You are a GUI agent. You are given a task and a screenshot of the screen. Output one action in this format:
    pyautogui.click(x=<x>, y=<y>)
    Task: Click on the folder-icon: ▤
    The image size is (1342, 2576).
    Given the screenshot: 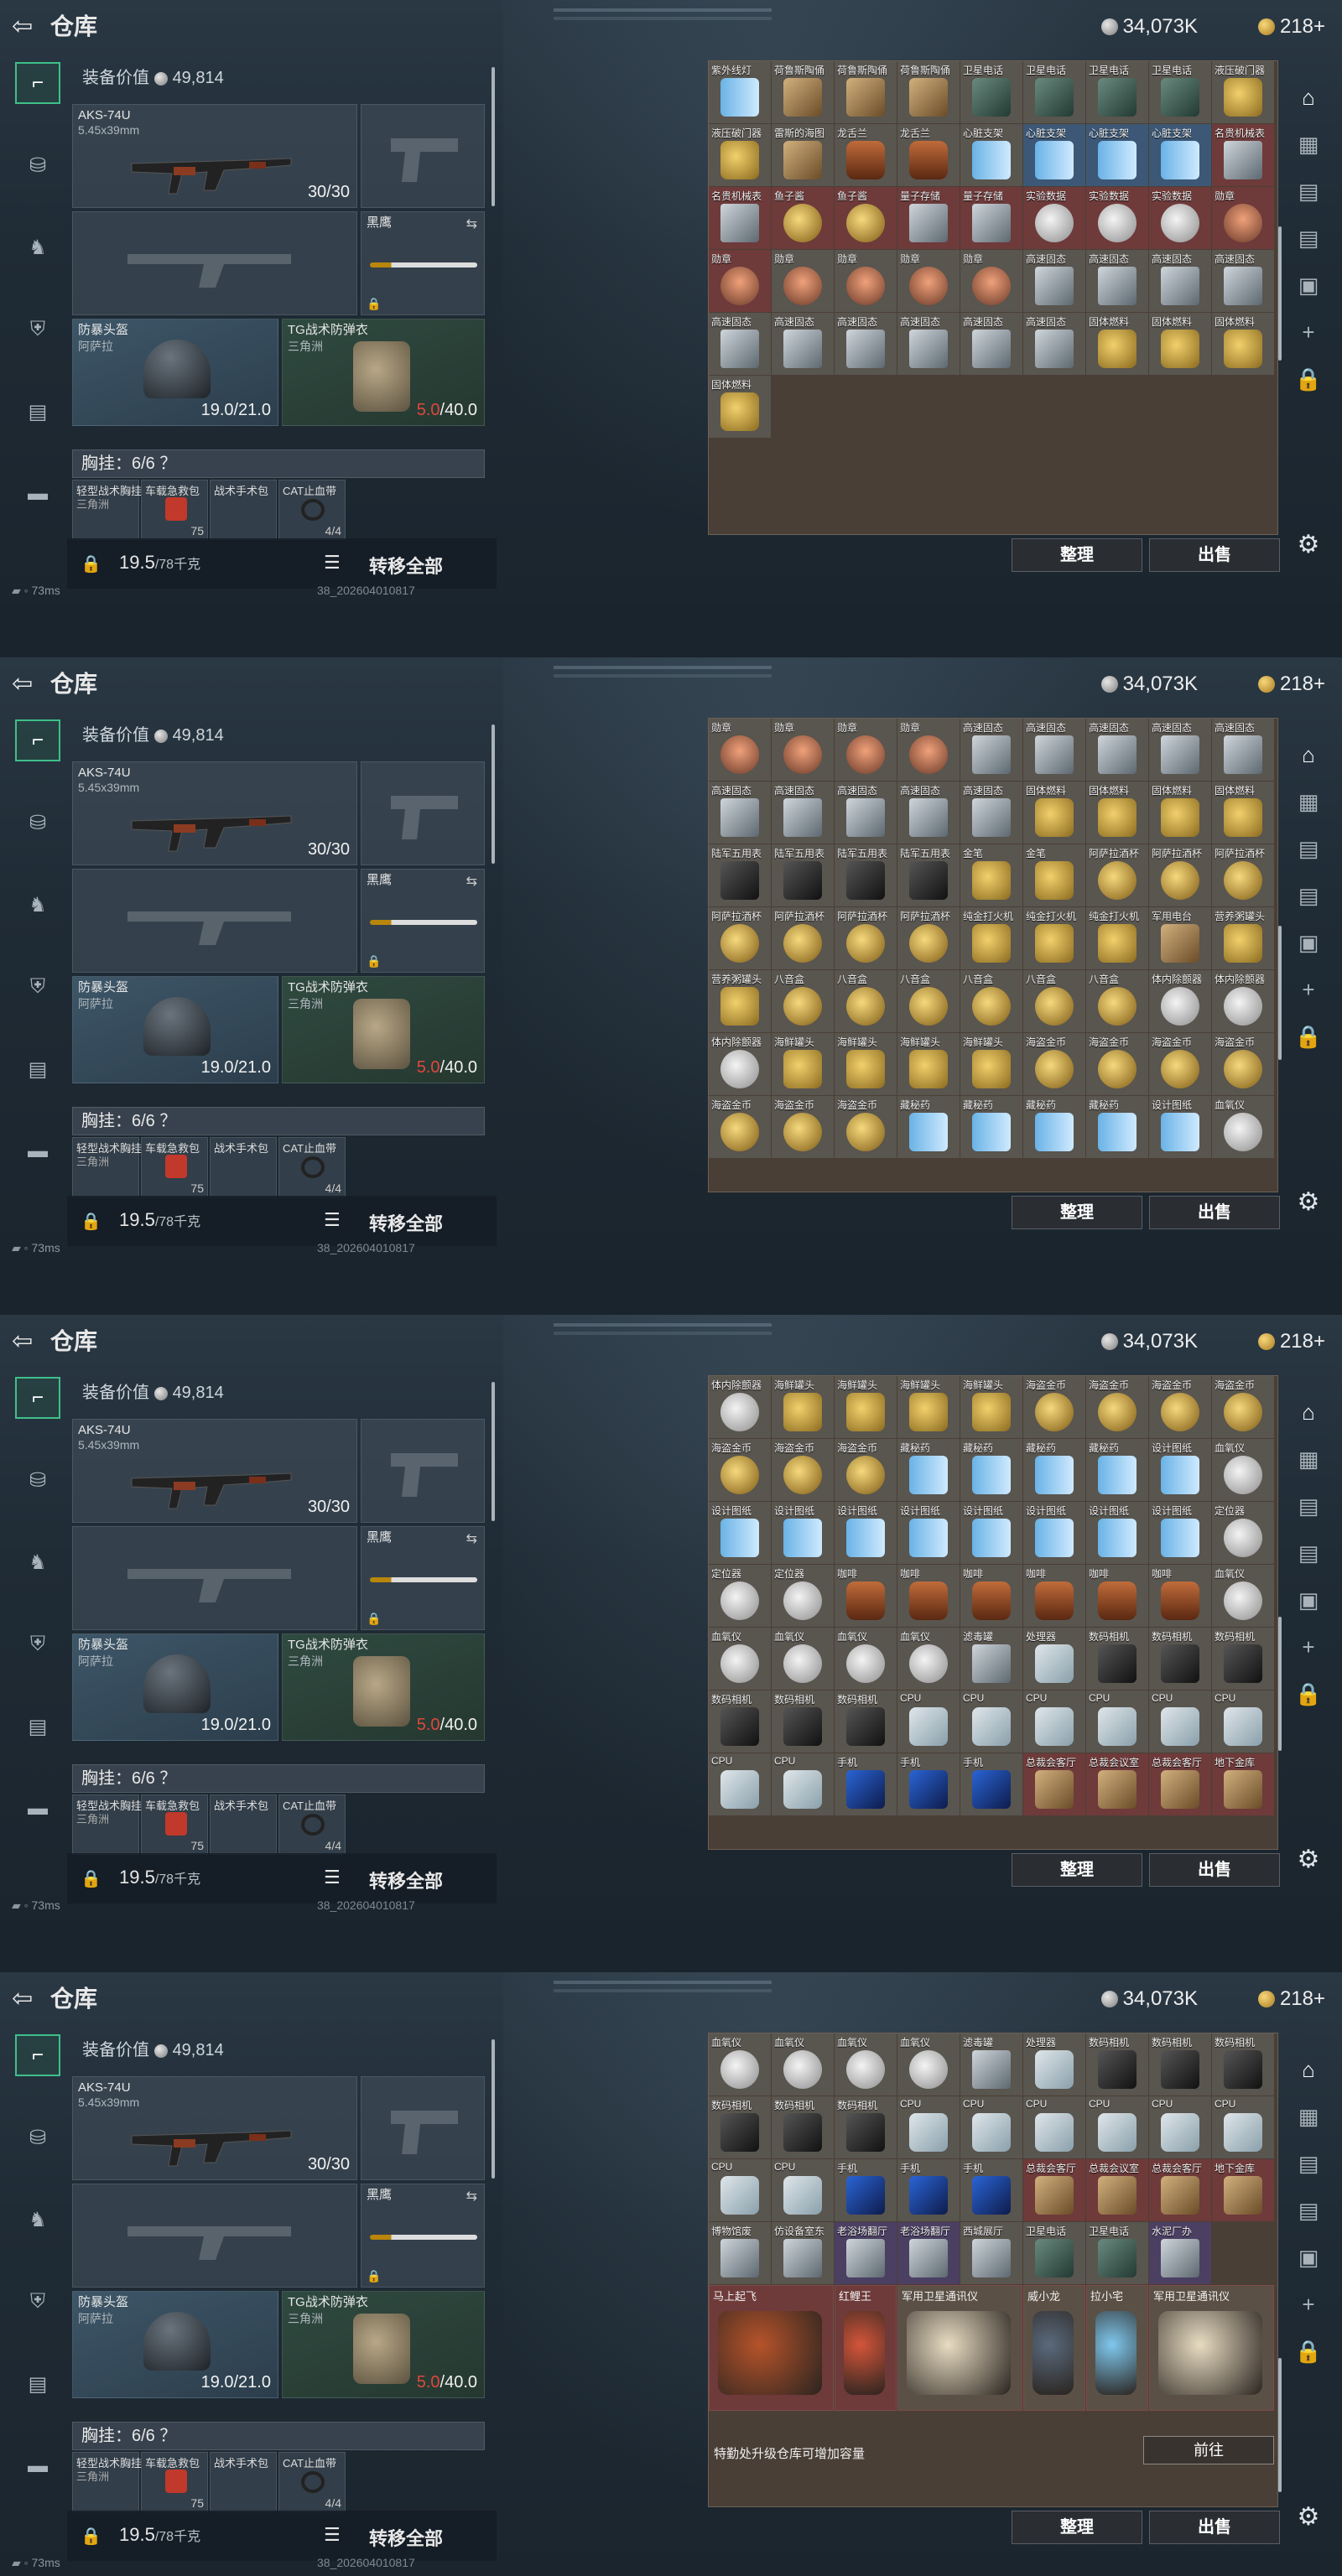 What is the action you would take?
    pyautogui.click(x=1308, y=848)
    